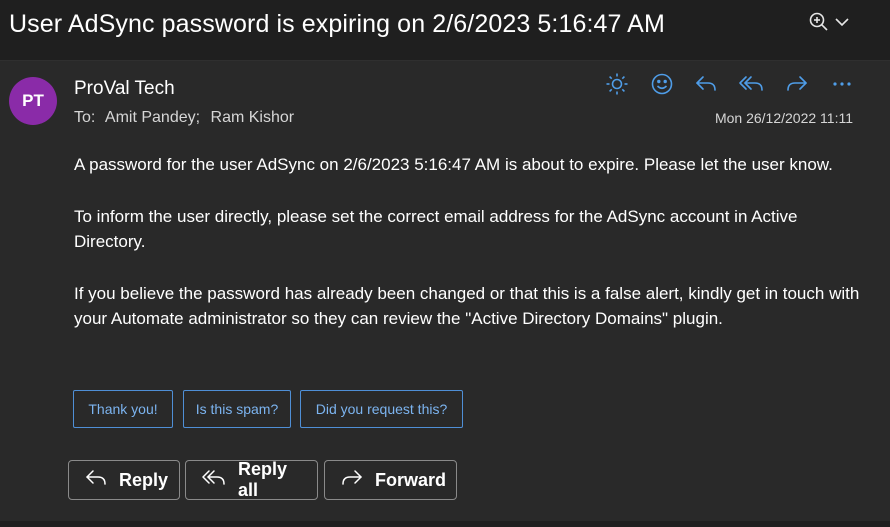 The width and height of the screenshot is (890, 527). Describe the element at coordinates (832, 24) in the screenshot. I see `zoom-button` at that location.